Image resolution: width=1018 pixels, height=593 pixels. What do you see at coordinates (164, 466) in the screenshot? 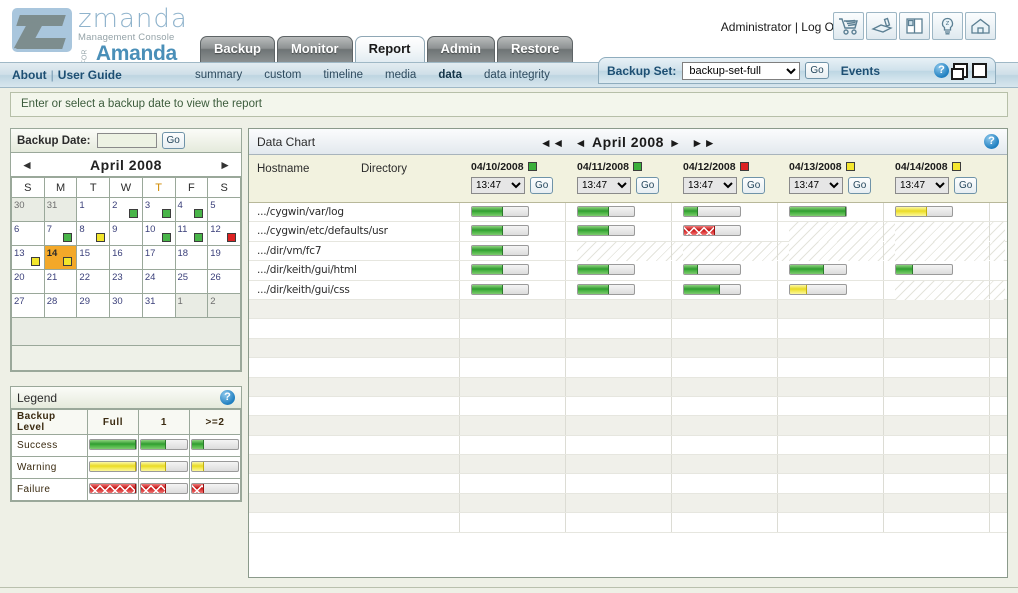
I see `status-bar-y` at bounding box center [164, 466].